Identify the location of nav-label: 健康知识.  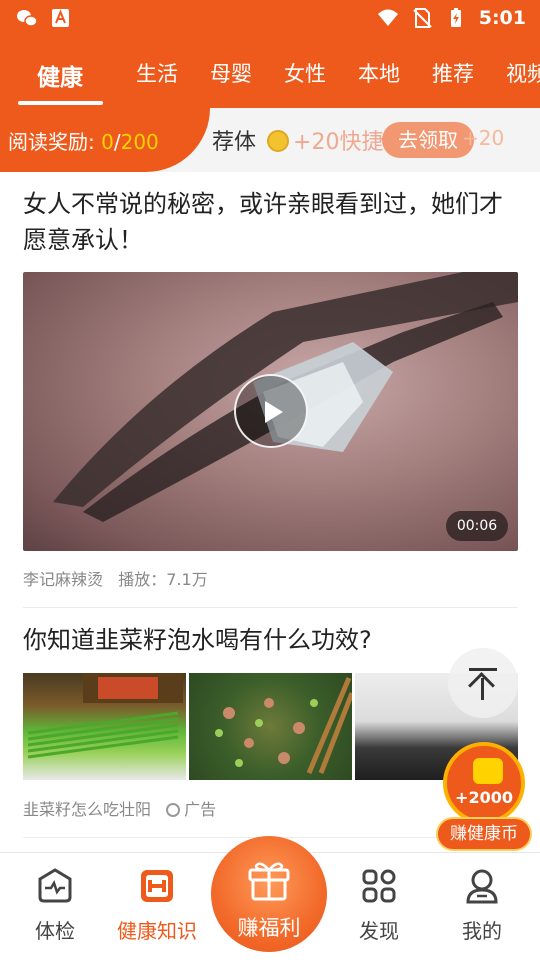
(157, 931).